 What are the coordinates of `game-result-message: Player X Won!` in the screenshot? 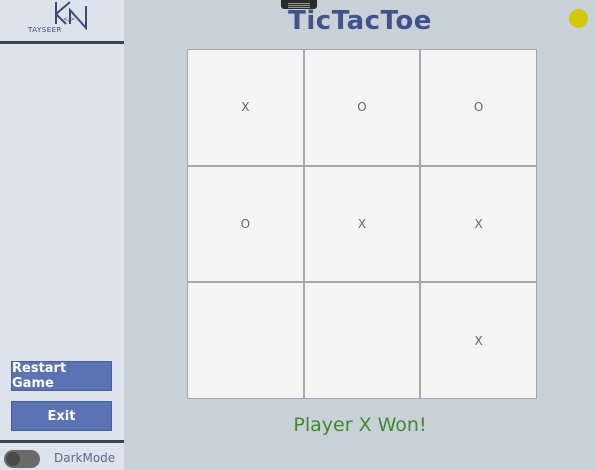 It's located at (360, 425).